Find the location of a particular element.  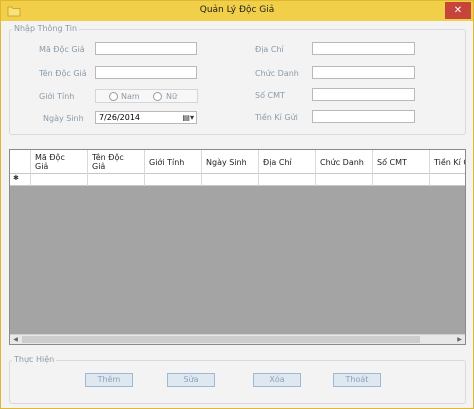

info-group-title: Nhập Thông Tin is located at coordinates (46, 28).